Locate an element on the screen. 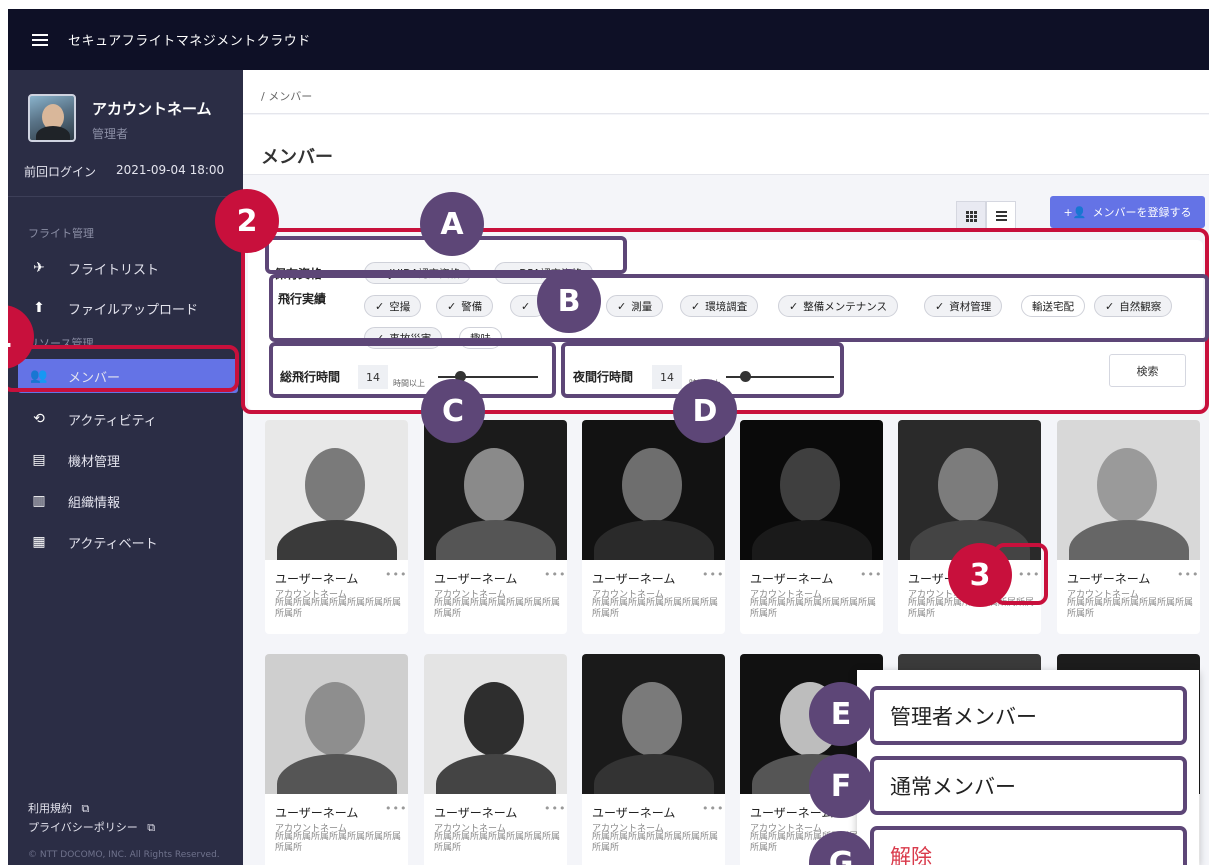  breadcrumb-bar: / メンバー is located at coordinates (726, 92).